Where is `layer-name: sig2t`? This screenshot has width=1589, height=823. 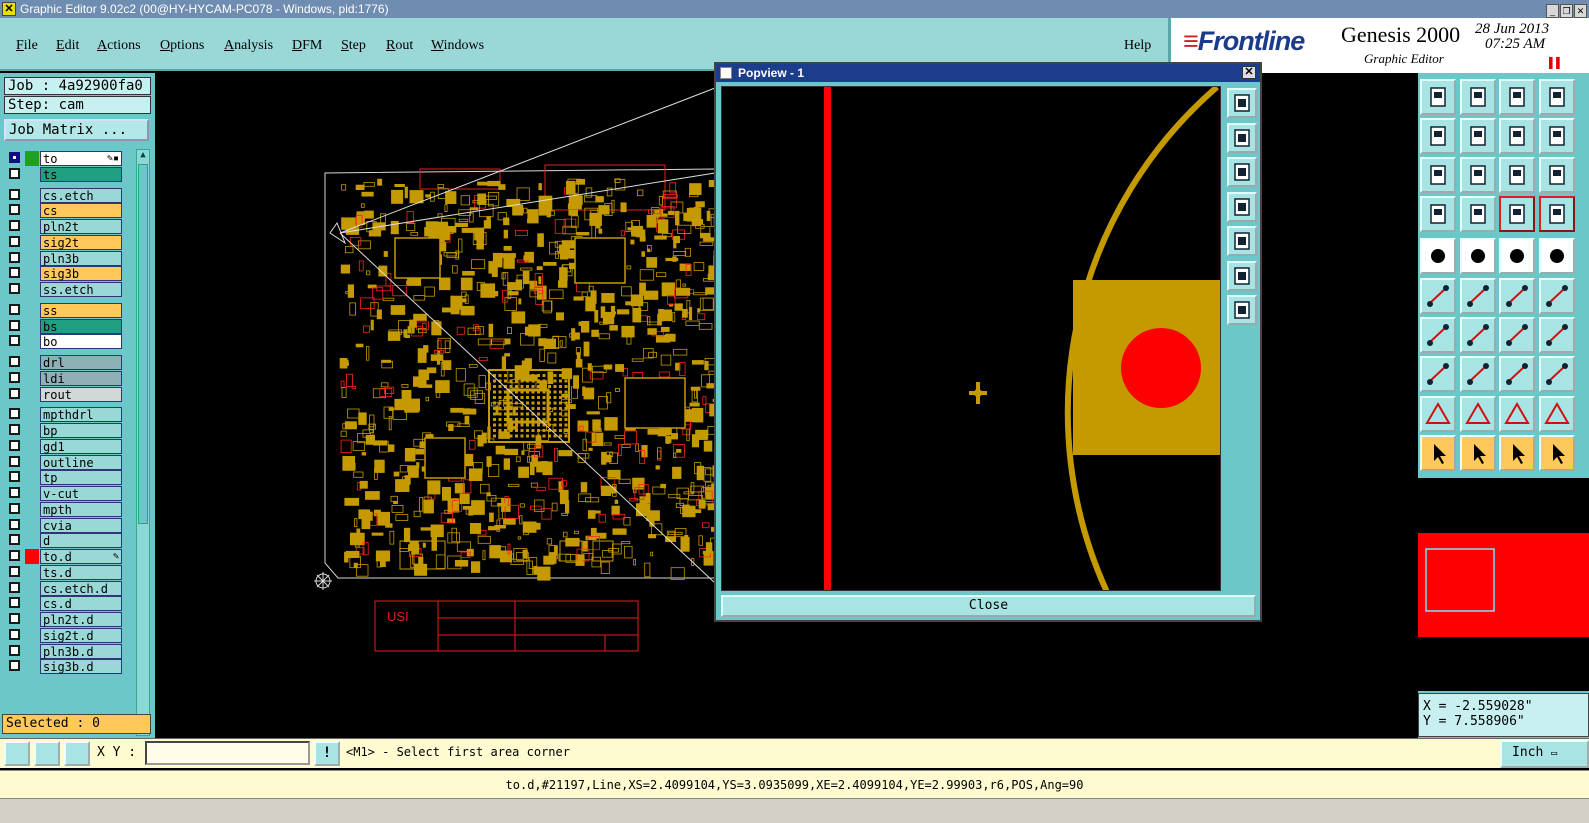
layer-name: sig2t is located at coordinates (81, 242).